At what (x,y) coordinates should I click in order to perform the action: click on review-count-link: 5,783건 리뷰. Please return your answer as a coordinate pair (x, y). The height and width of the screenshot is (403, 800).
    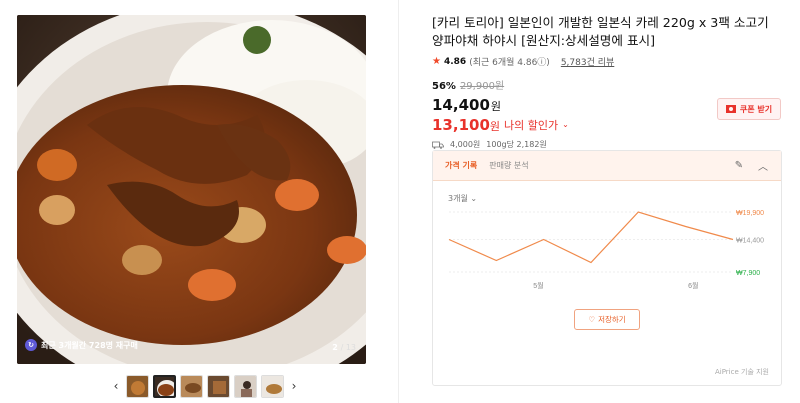
    Looking at the image, I should click on (587, 61).